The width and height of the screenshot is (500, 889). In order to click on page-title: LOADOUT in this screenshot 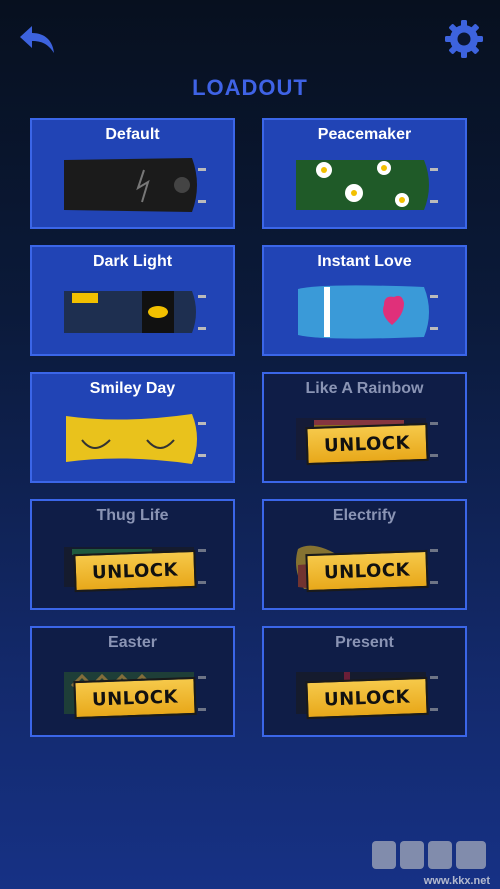, I will do `click(250, 87)`.